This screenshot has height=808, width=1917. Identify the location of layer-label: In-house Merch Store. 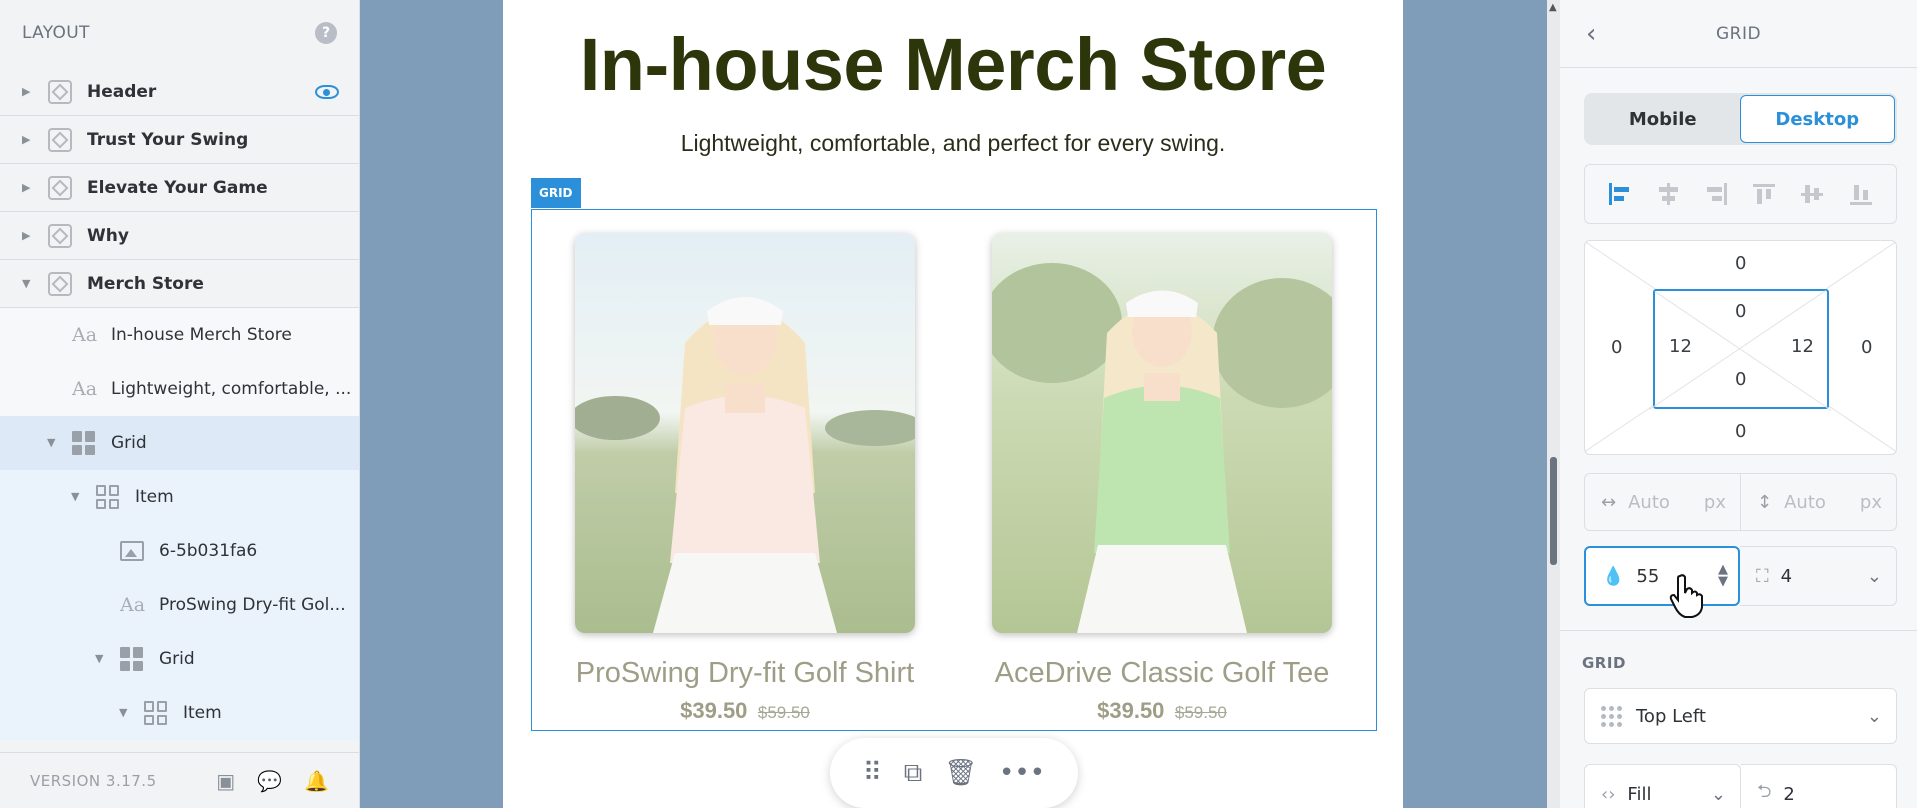
(201, 335).